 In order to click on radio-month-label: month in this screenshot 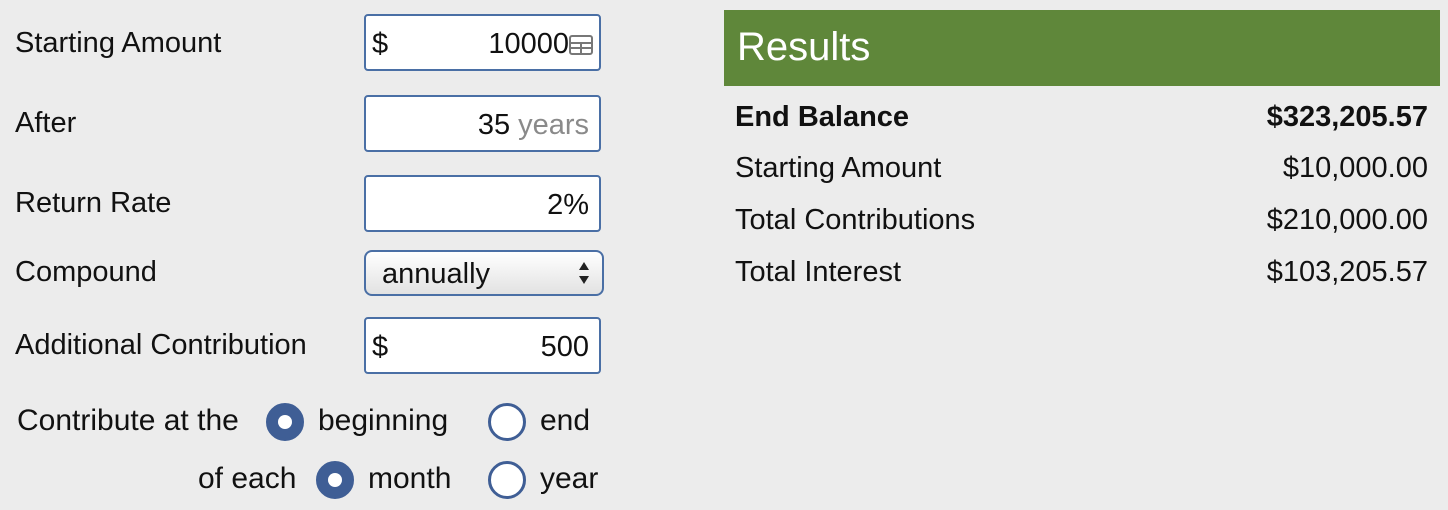, I will do `click(409, 479)`.